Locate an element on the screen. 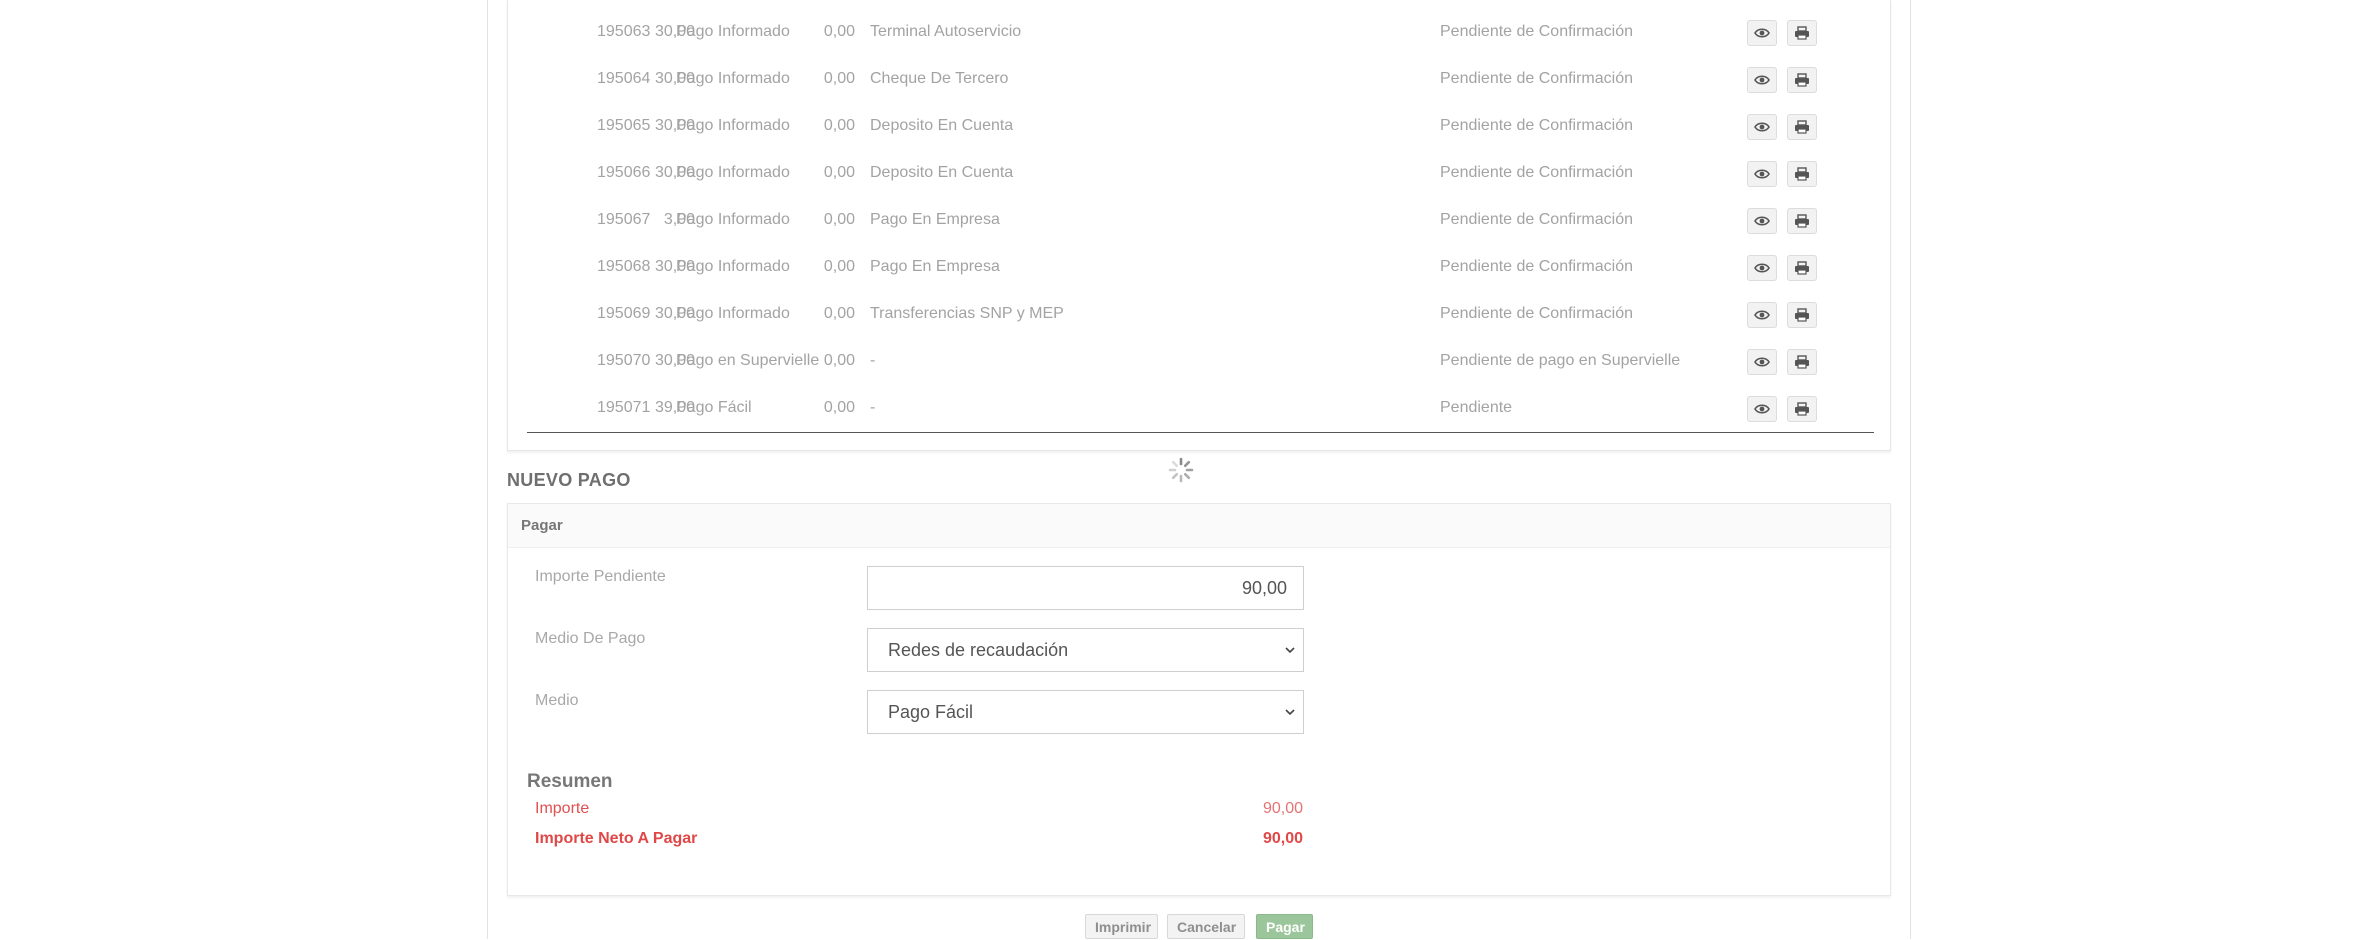 The image size is (2359, 940). section-title: NUEVO PAGO is located at coordinates (569, 480).